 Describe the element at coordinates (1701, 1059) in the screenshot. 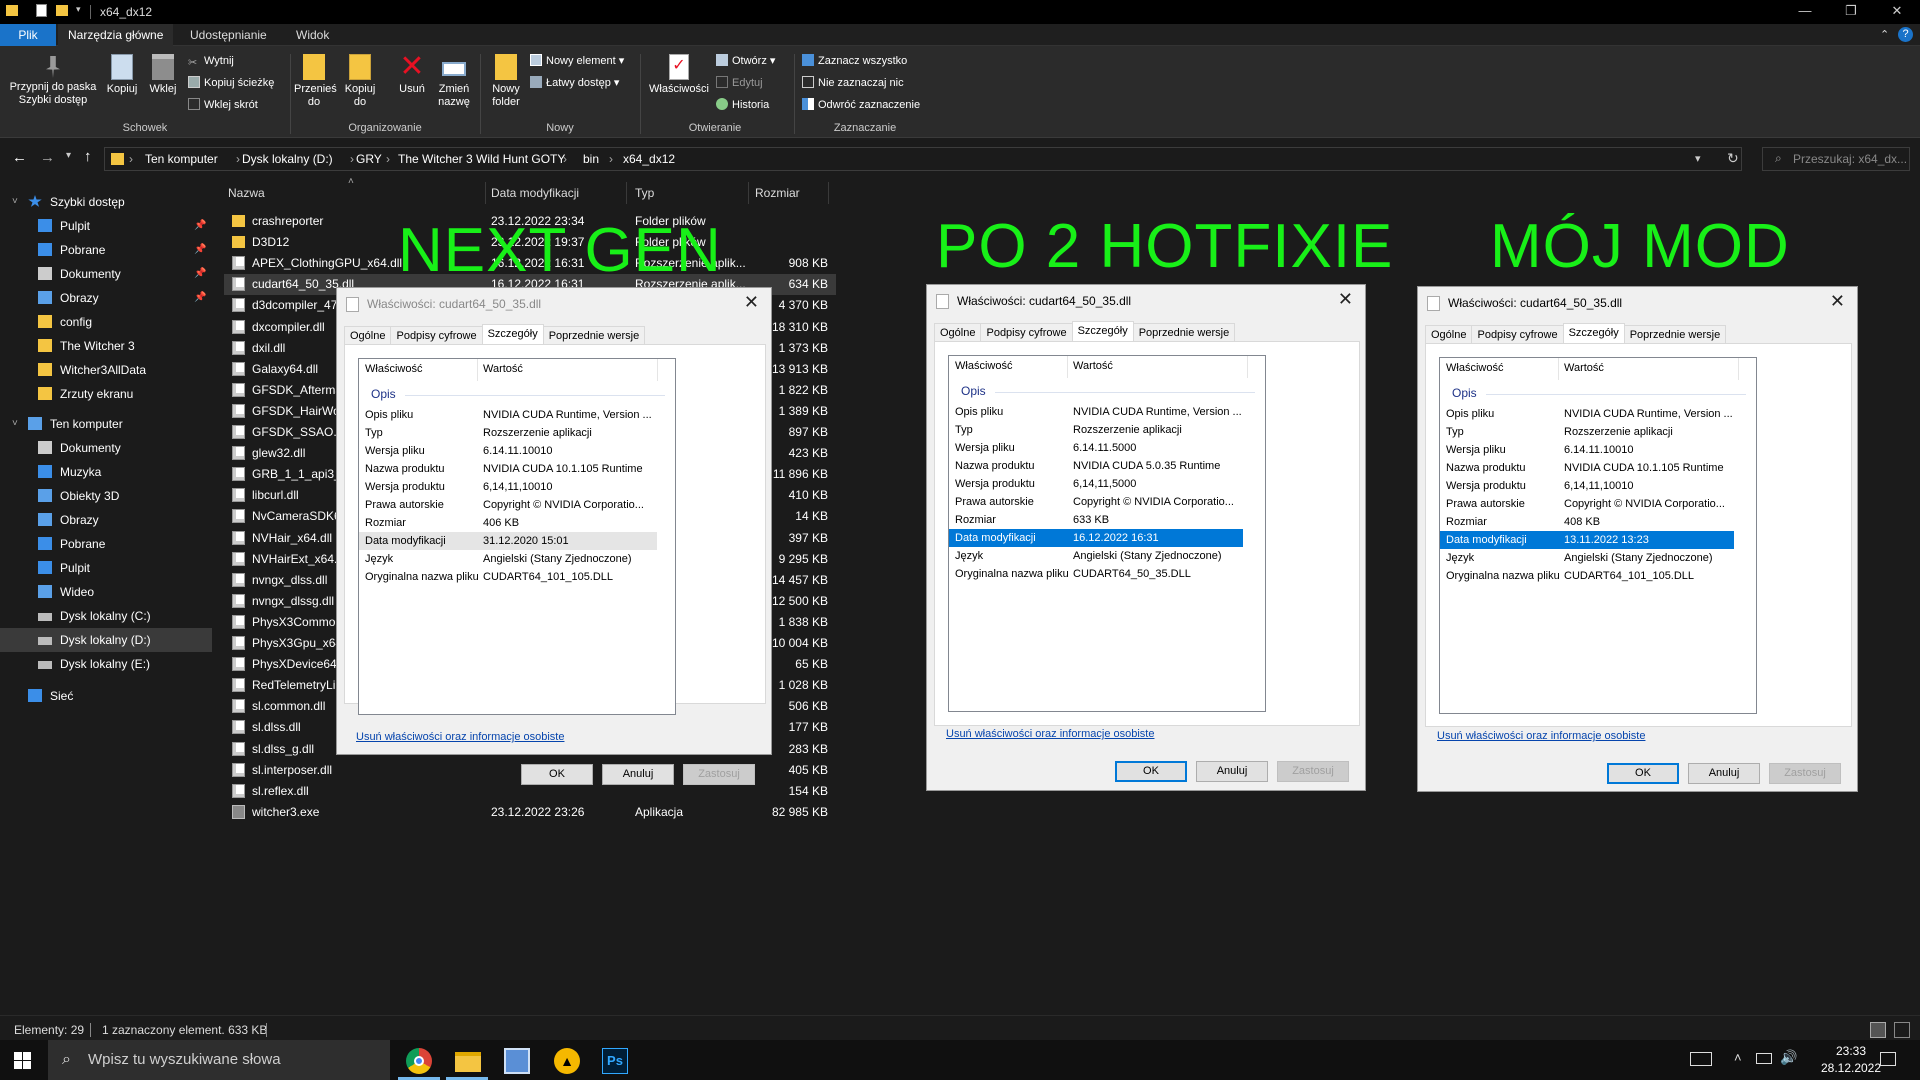

I see `keyboard-icon` at that location.